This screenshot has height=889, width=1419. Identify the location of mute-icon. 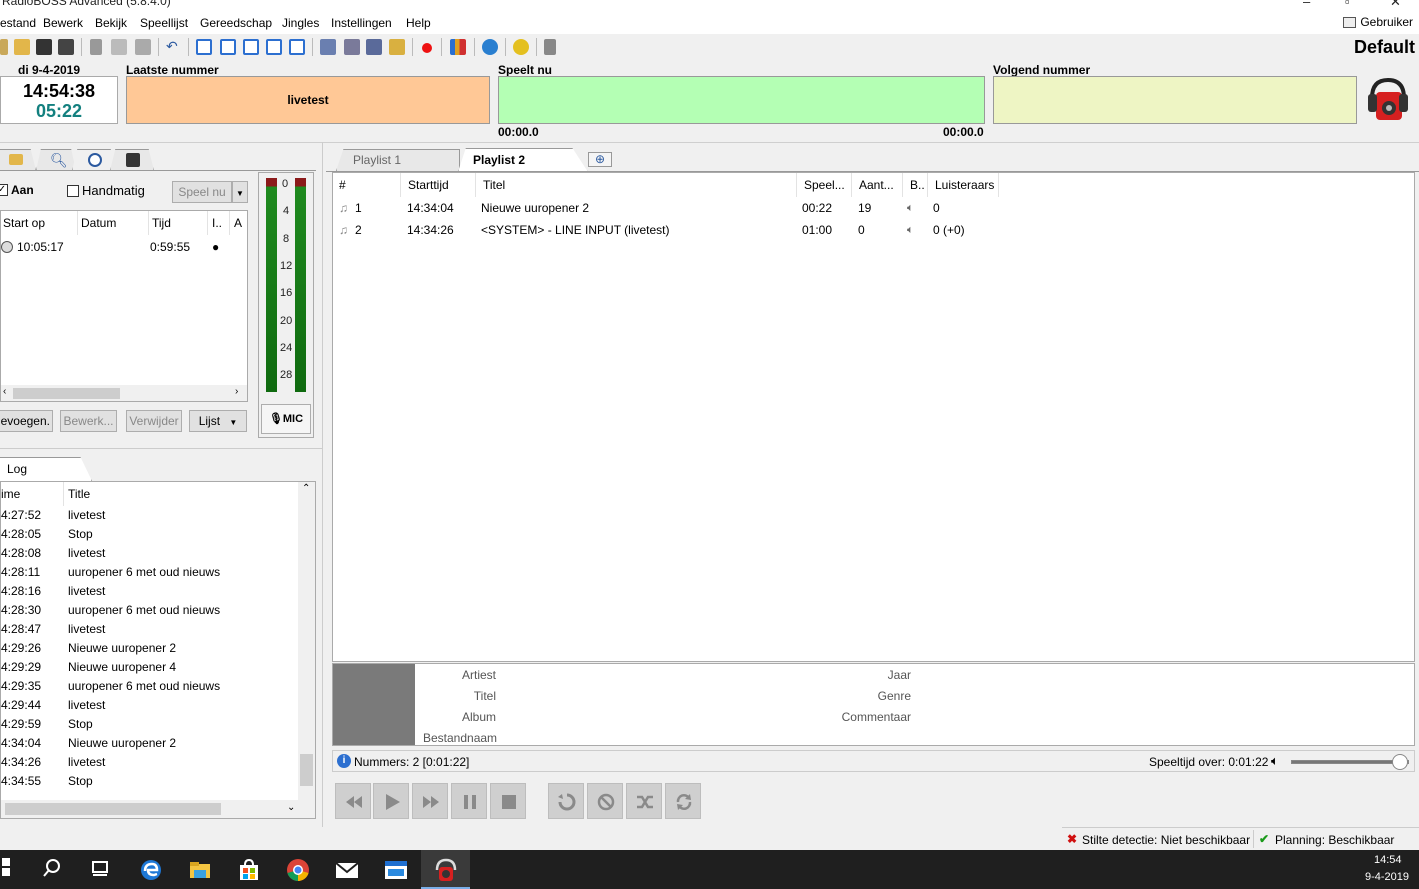
(550, 47).